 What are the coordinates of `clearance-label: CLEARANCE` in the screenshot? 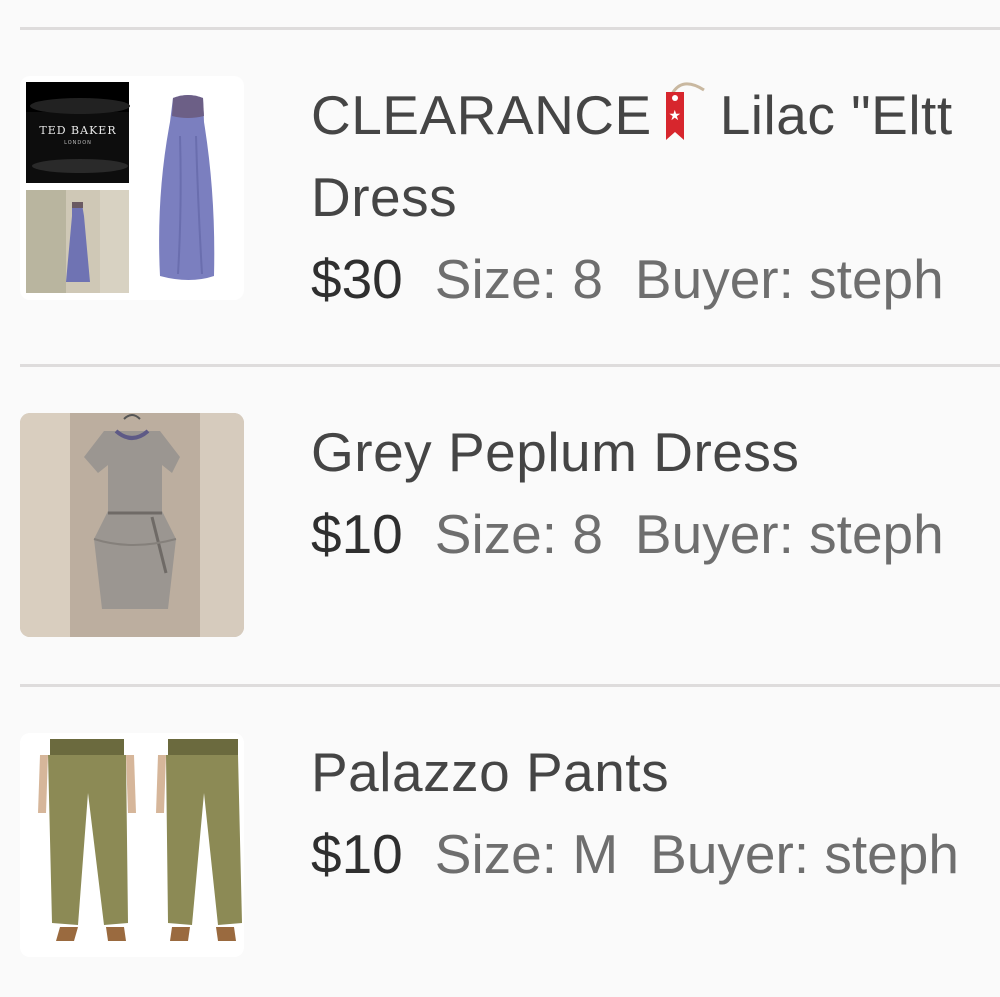 It's located at (481, 115).